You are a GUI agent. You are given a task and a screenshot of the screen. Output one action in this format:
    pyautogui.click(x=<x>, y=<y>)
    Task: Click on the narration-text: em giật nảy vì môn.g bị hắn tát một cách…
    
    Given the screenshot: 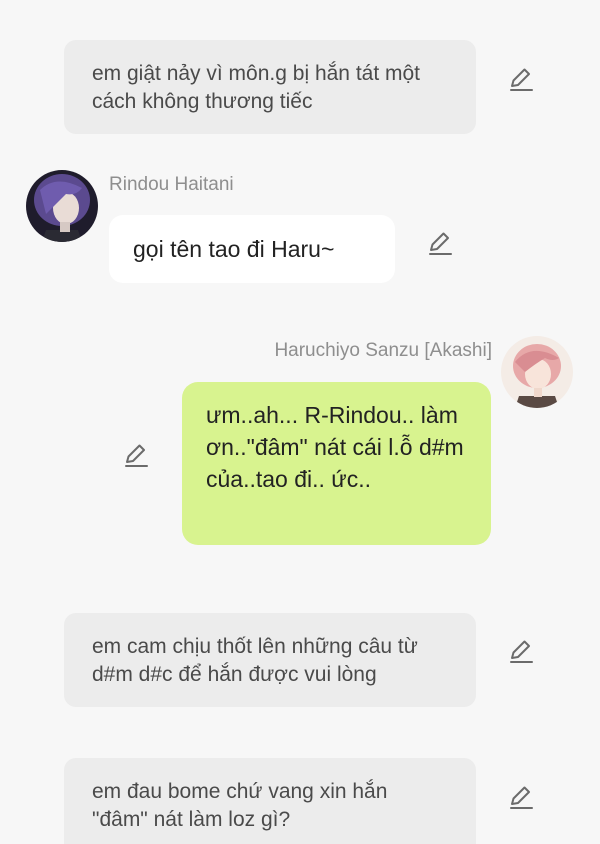 What is the action you would take?
    pyautogui.click(x=256, y=87)
    